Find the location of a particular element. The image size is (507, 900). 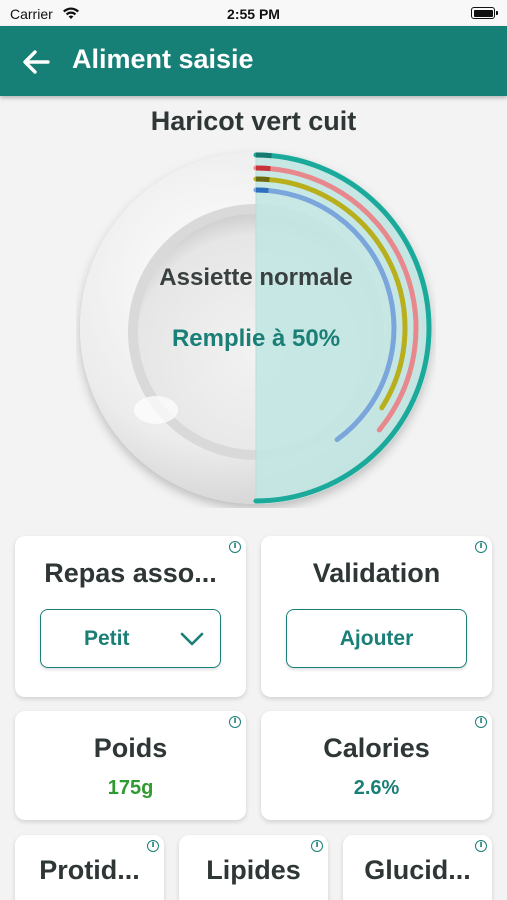

card-title: Lipides is located at coordinates (253, 870).